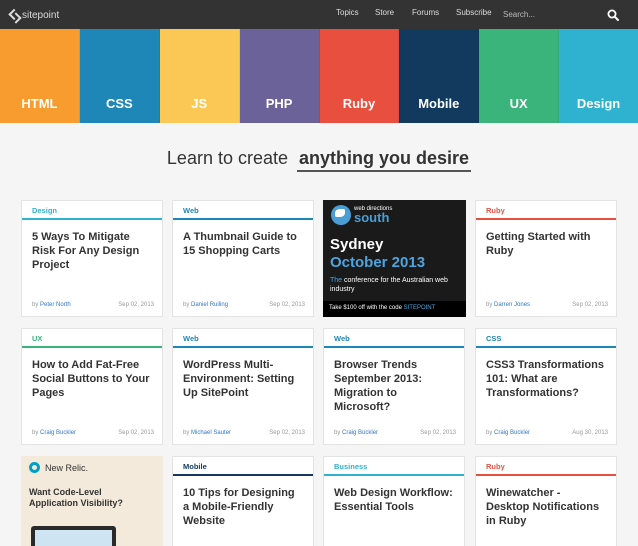 The height and width of the screenshot is (546, 638). What do you see at coordinates (394, 466) in the screenshot?
I see `article-tag: Business` at bounding box center [394, 466].